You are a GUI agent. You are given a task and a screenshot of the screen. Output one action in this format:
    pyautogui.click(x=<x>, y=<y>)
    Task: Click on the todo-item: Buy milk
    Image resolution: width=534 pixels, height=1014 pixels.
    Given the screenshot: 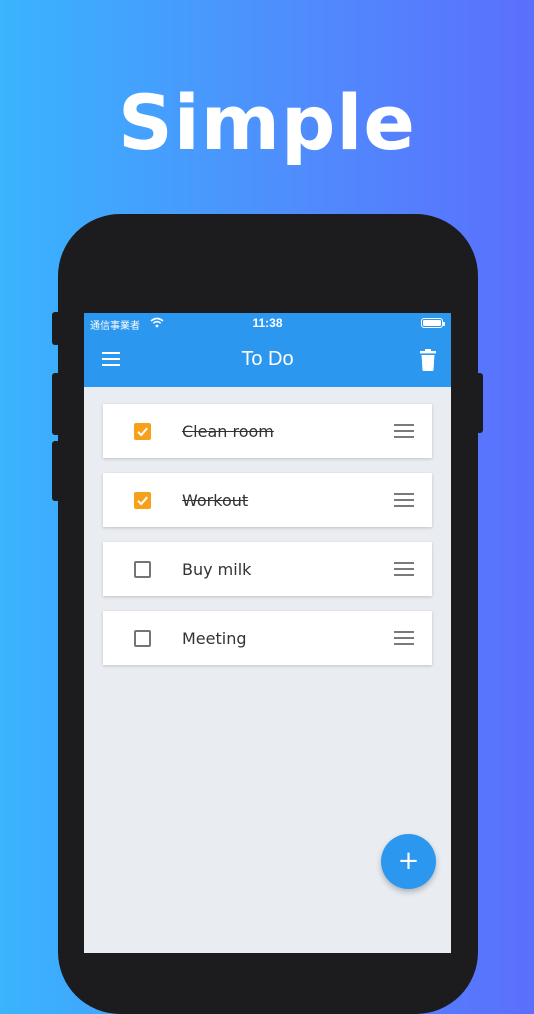 What is the action you would take?
    pyautogui.click(x=267, y=569)
    